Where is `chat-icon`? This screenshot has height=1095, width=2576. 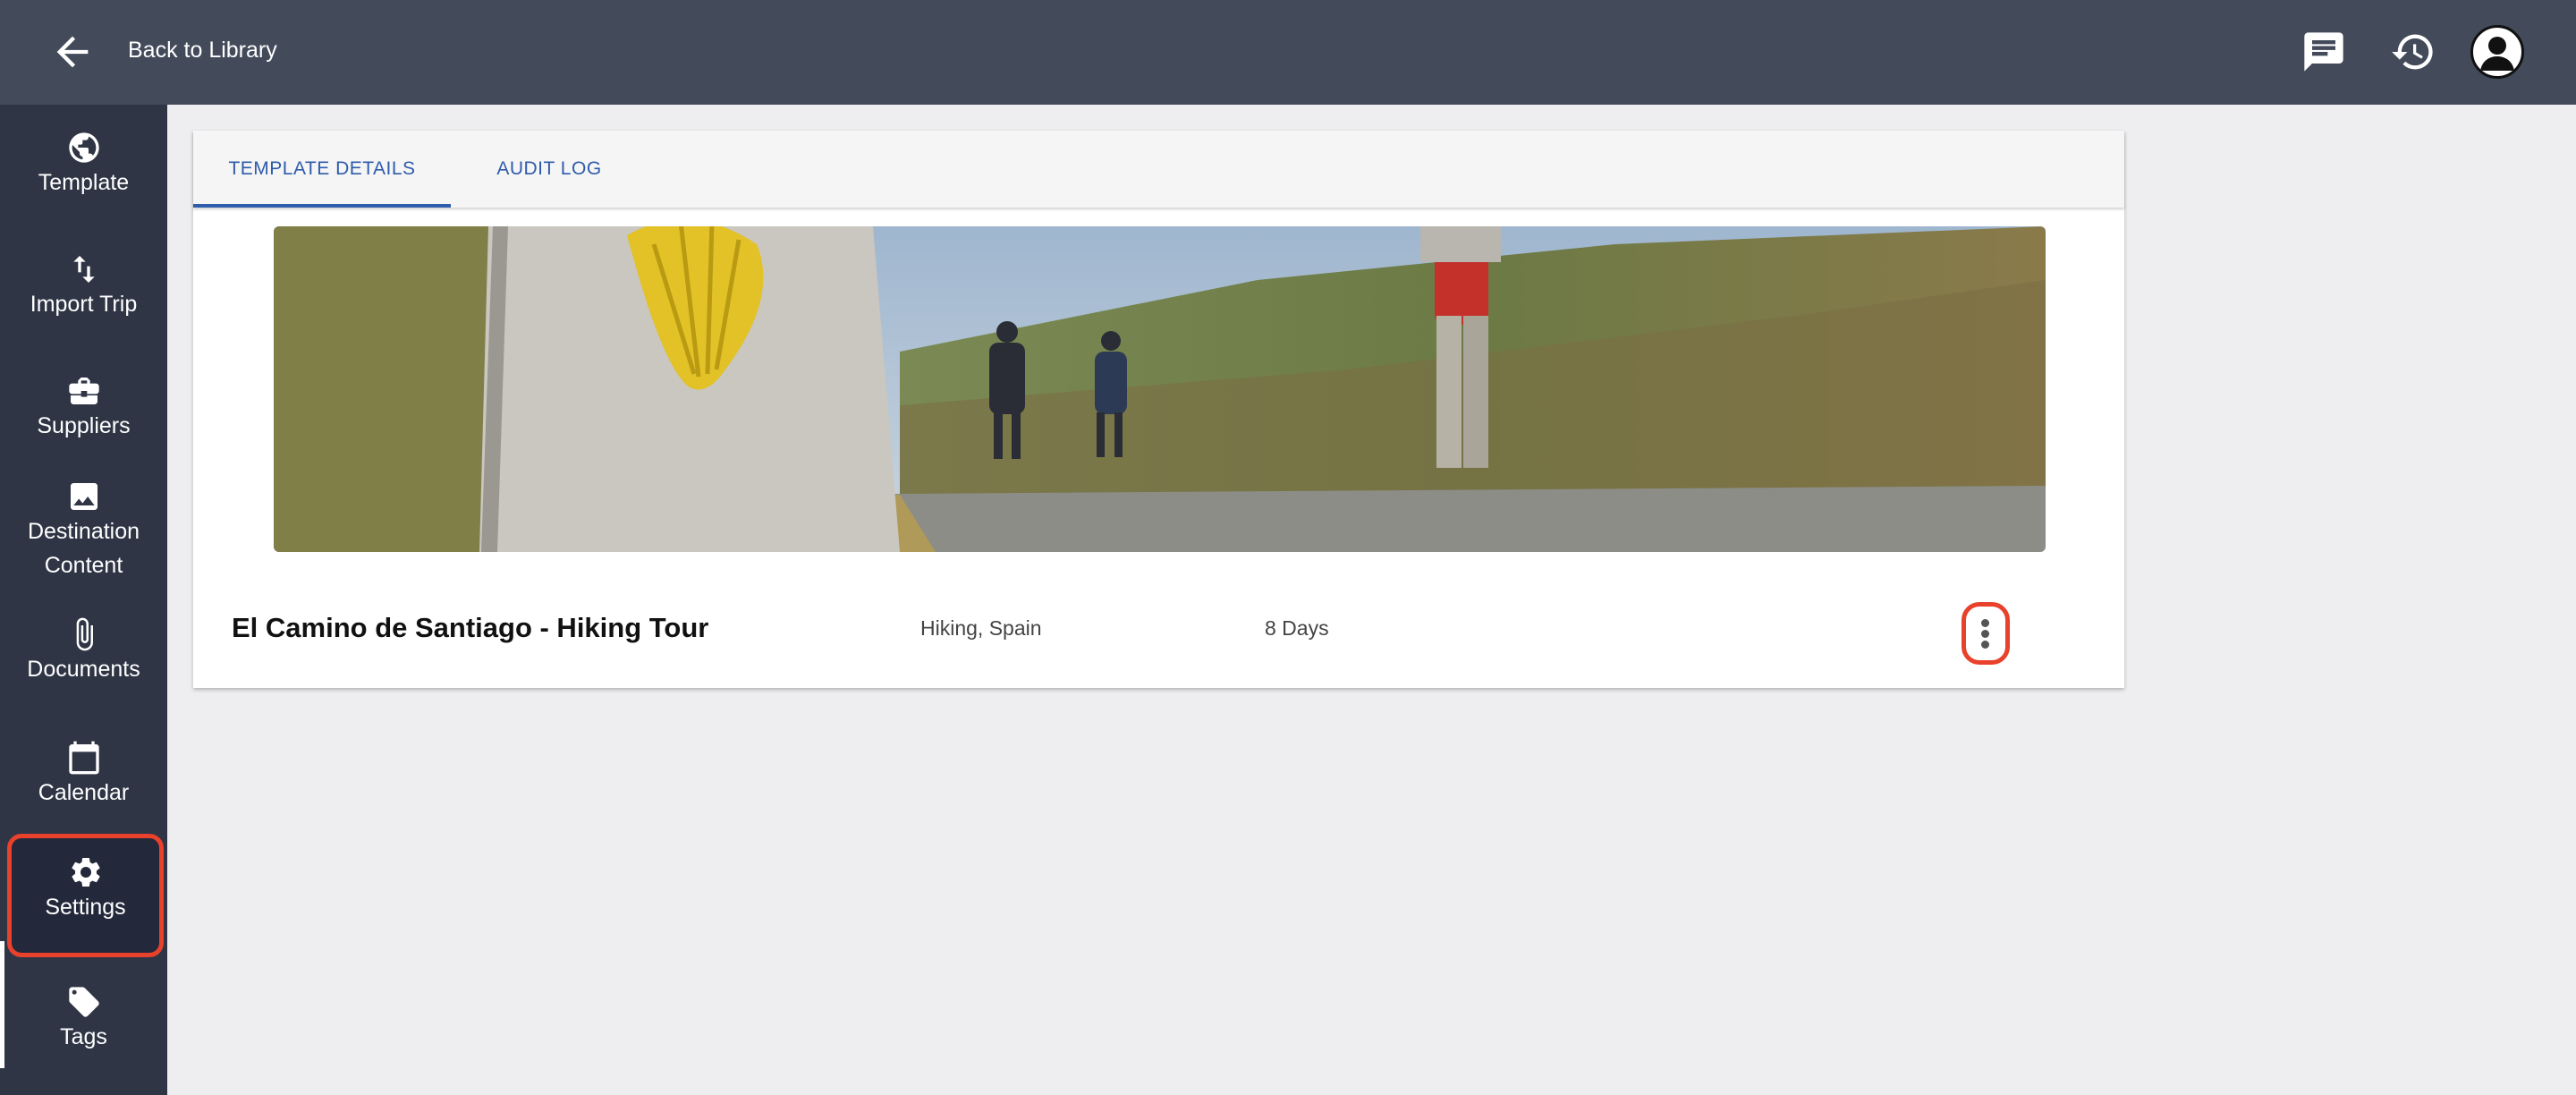
chat-icon is located at coordinates (2324, 52).